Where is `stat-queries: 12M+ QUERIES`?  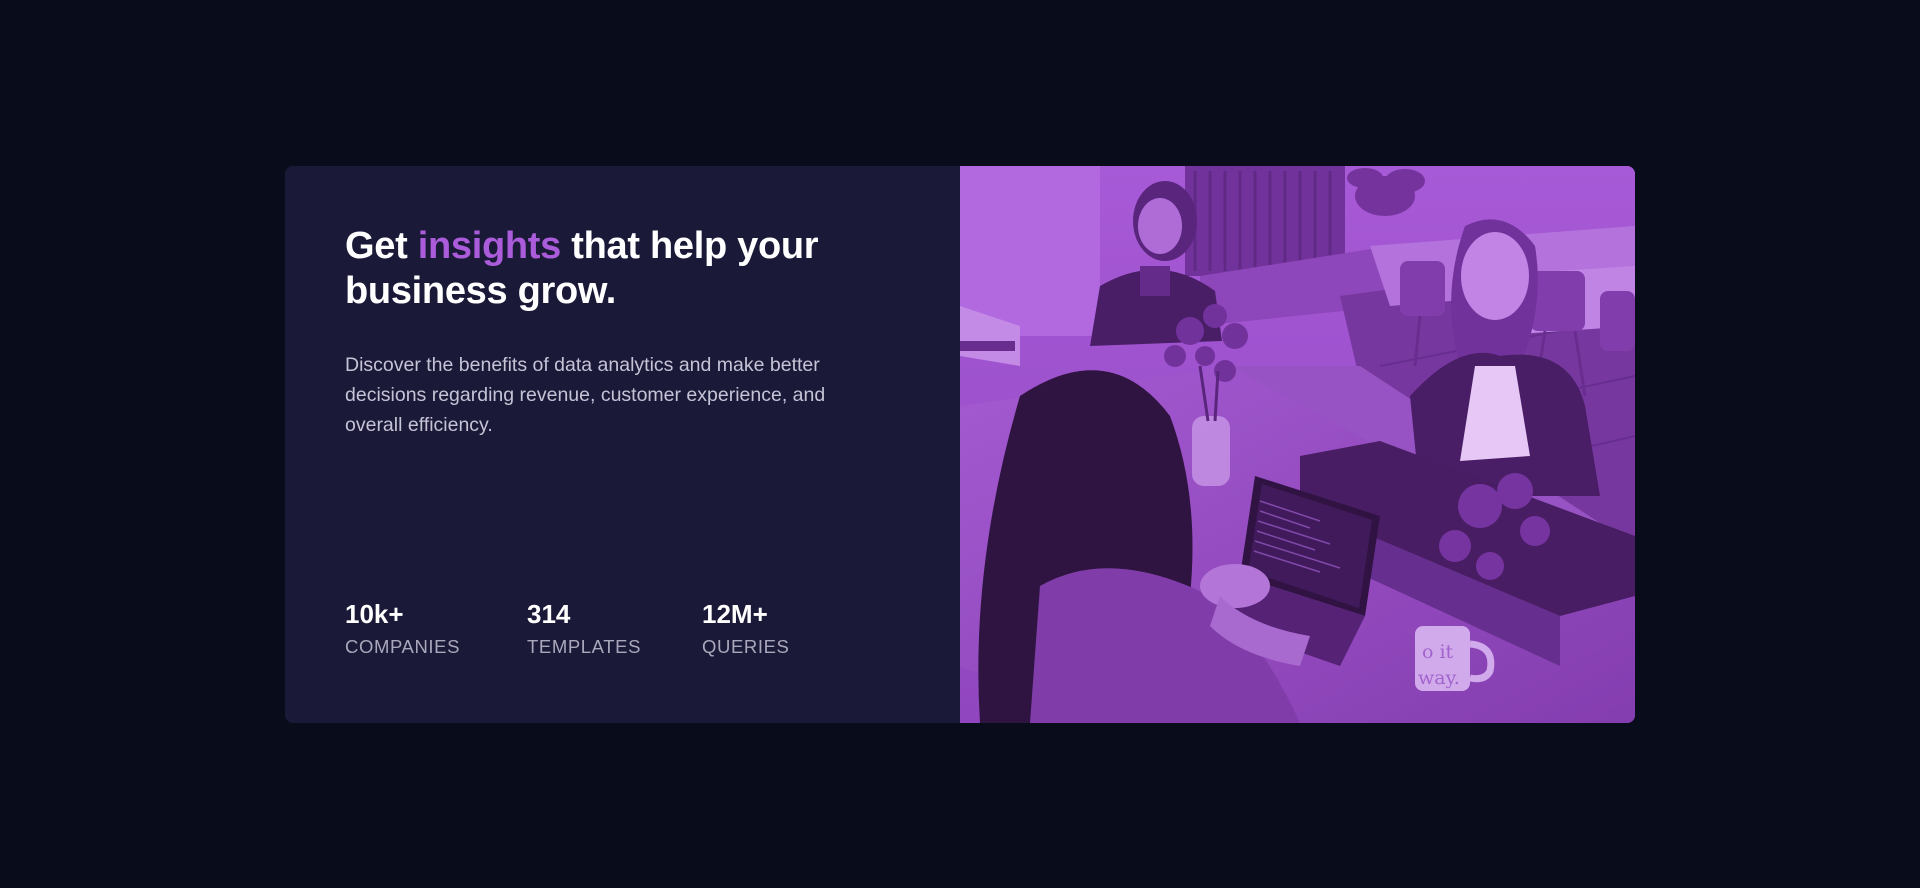 stat-queries: 12M+ QUERIES is located at coordinates (762, 630).